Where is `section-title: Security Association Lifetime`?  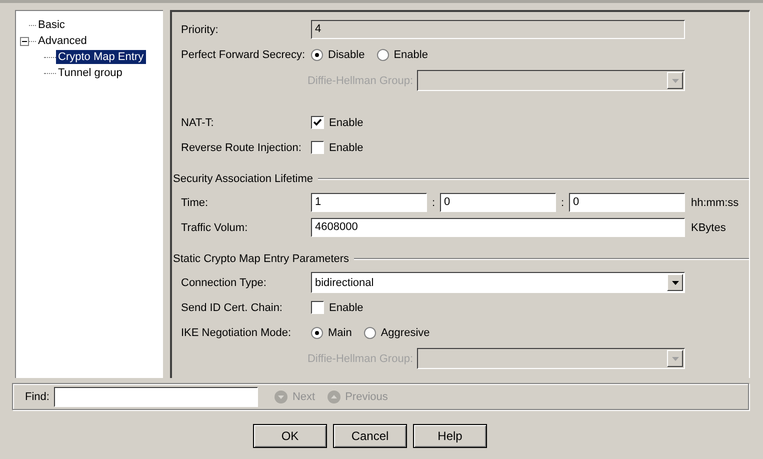
section-title: Security Association Lifetime is located at coordinates (243, 179).